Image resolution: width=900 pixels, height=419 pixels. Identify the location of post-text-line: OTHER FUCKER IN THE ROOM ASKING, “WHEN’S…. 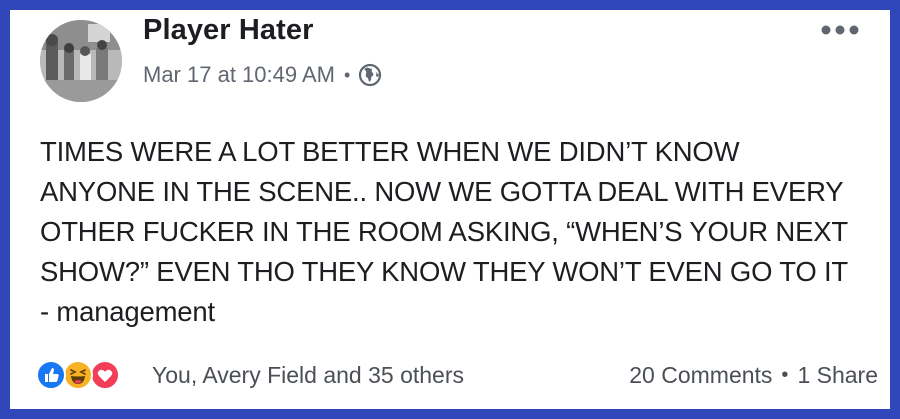
(444, 231).